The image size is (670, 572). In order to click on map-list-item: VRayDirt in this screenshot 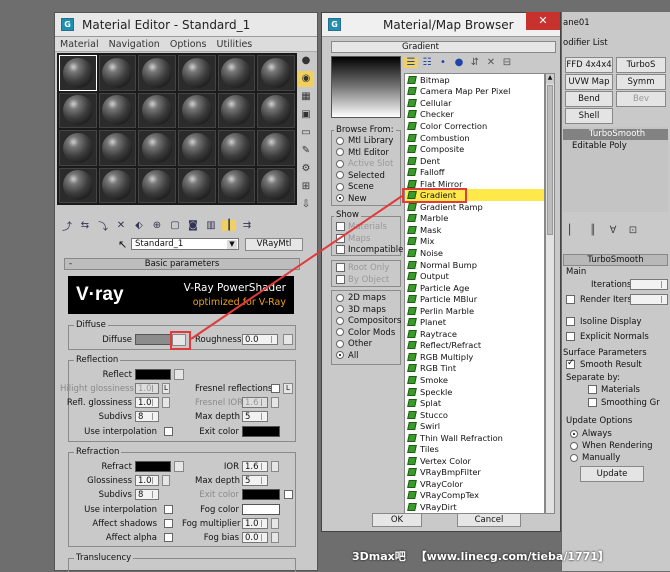, I will do `click(474, 507)`.